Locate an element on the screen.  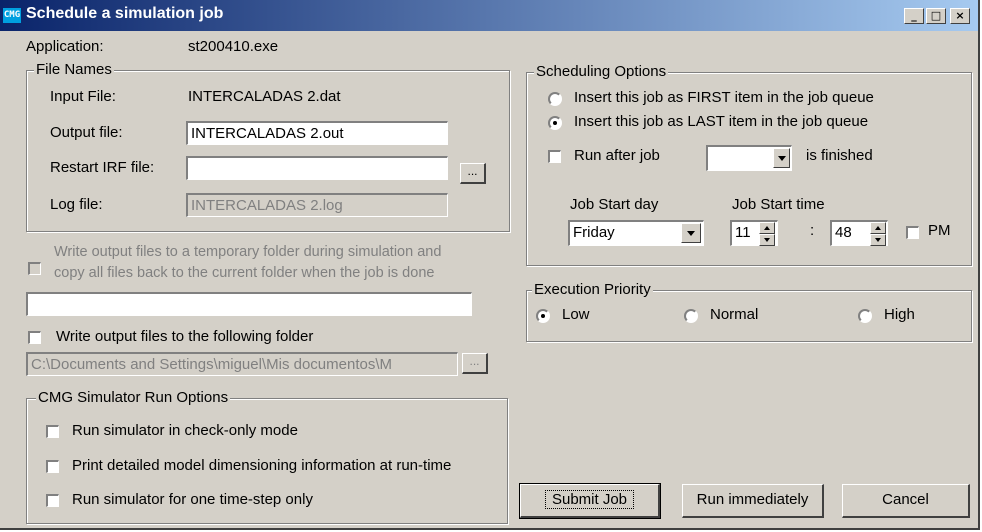
run-options-legend: CMG Simulator Run Options is located at coordinates (133, 397).